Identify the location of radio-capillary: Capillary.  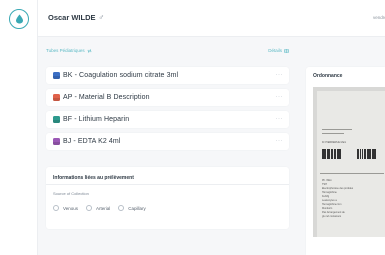
(132, 208).